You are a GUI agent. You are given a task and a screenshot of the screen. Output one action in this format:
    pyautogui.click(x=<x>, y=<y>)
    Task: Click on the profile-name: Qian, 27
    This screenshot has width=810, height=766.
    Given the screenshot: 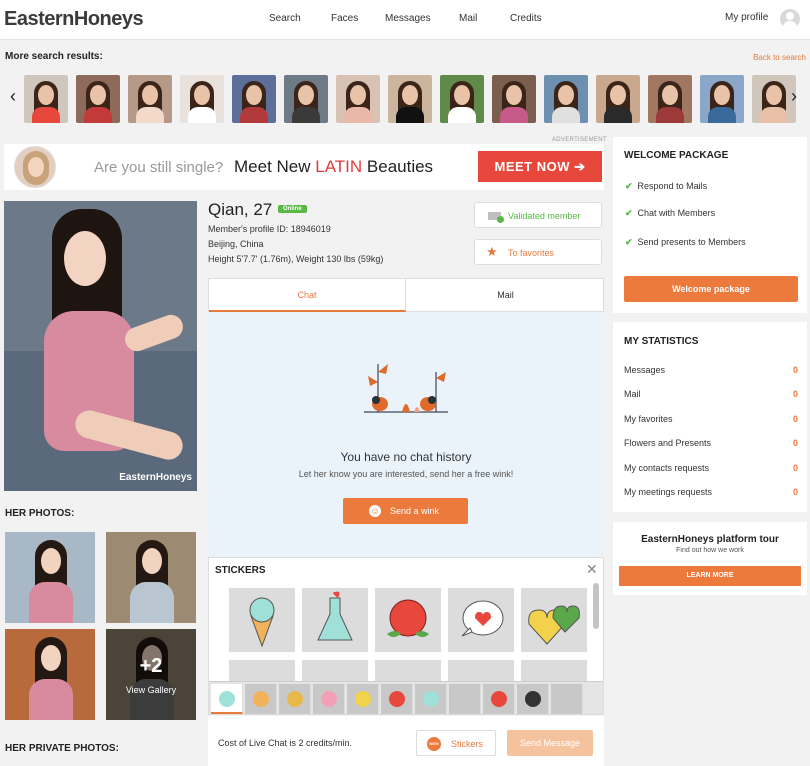 What is the action you would take?
    pyautogui.click(x=240, y=209)
    